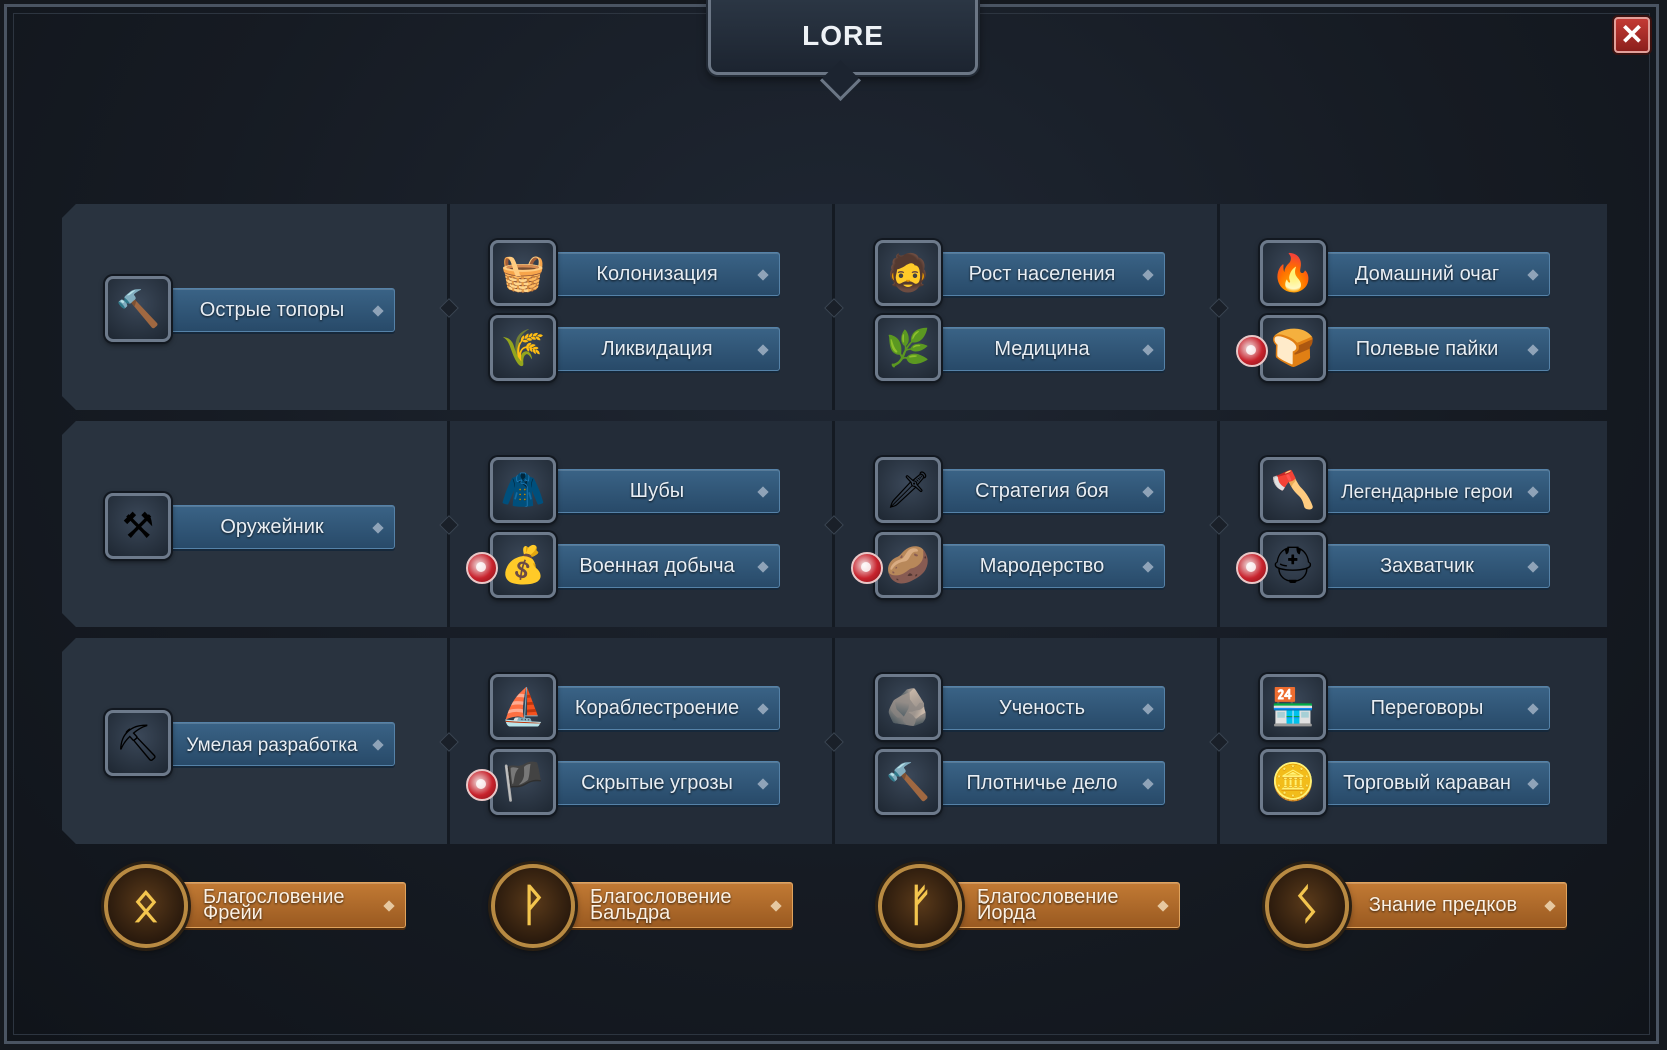 The height and width of the screenshot is (1050, 1667). Describe the element at coordinates (1435, 274) in the screenshot. I see `skill-label: Домашний очаг` at that location.